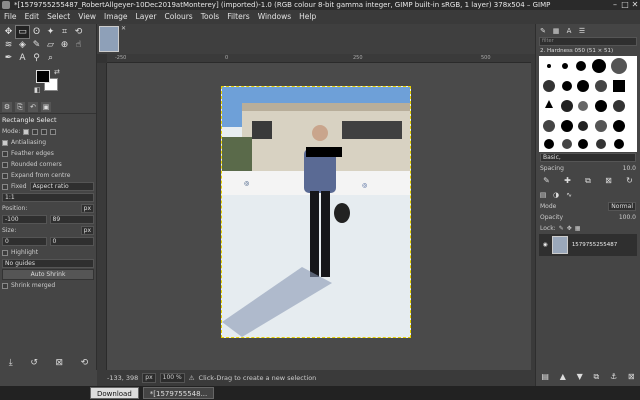 This screenshot has height=400, width=640. Describe the element at coordinates (102, 216) in the screenshot. I see `vertical-ruler` at that location.